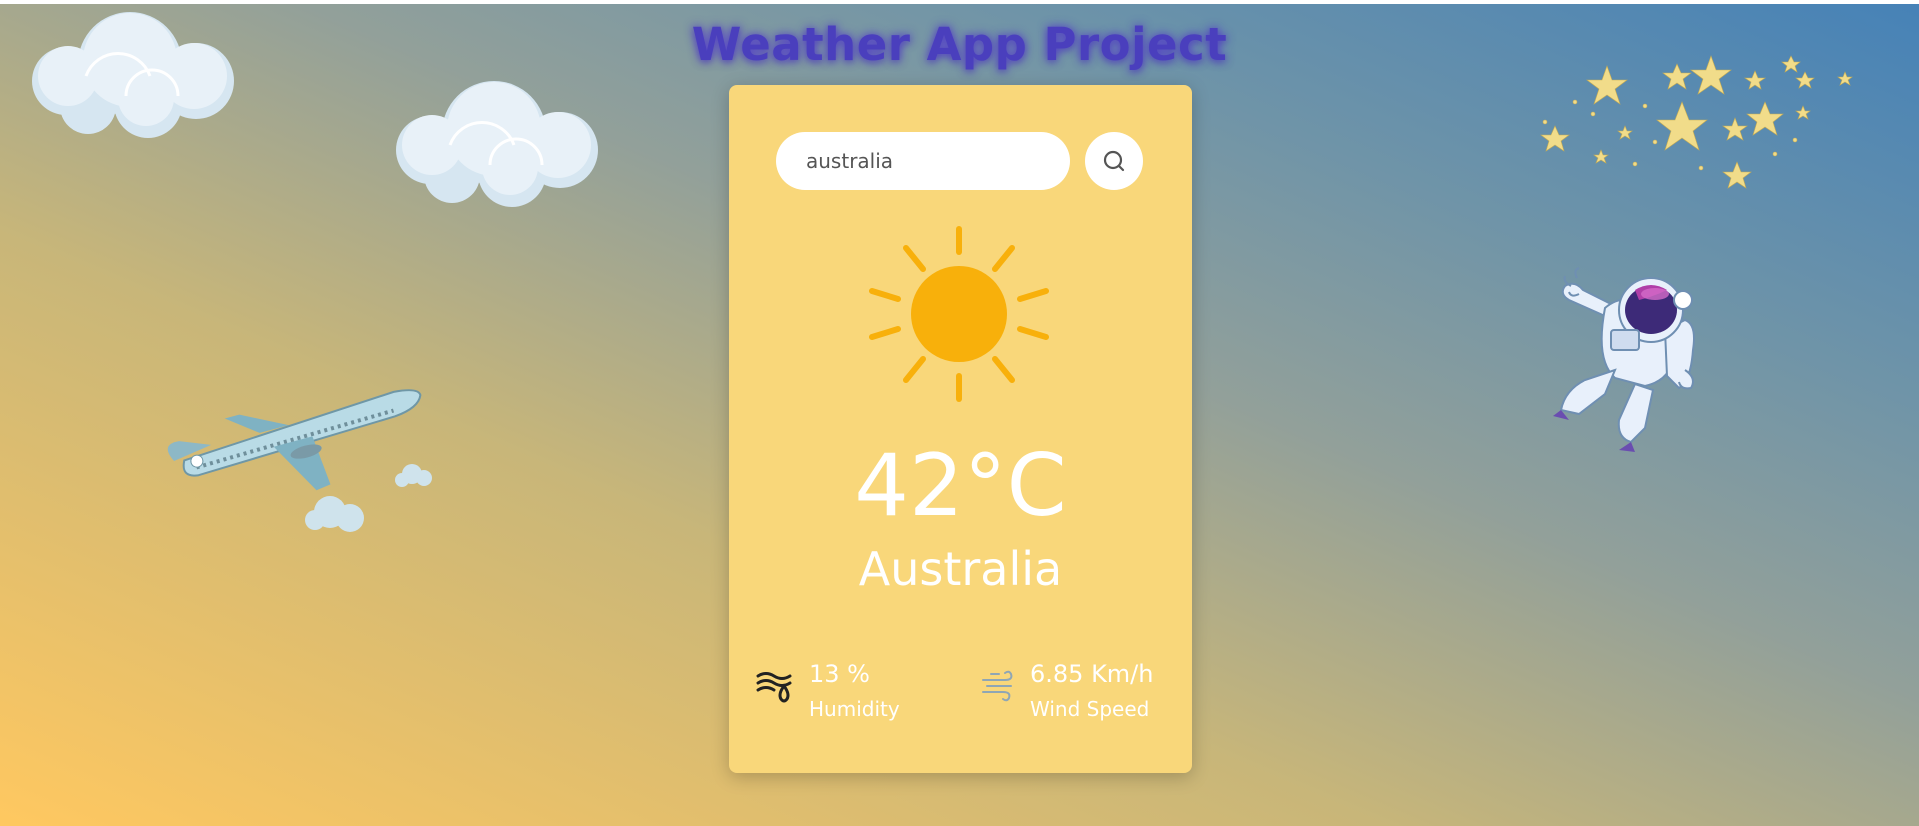 The height and width of the screenshot is (826, 1919). What do you see at coordinates (839, 674) in the screenshot?
I see `humidity-value: 13 %` at bounding box center [839, 674].